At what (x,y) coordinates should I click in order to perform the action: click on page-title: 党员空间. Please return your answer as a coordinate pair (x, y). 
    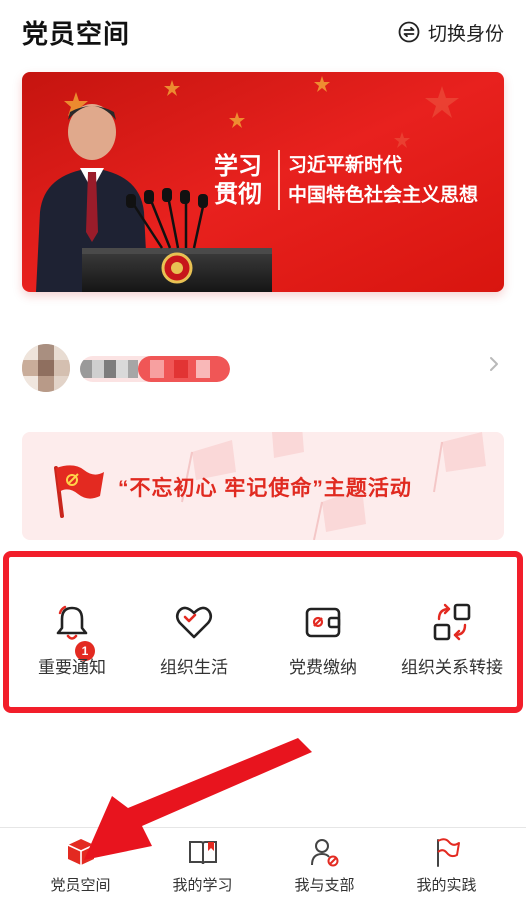
    Looking at the image, I should click on (76, 34).